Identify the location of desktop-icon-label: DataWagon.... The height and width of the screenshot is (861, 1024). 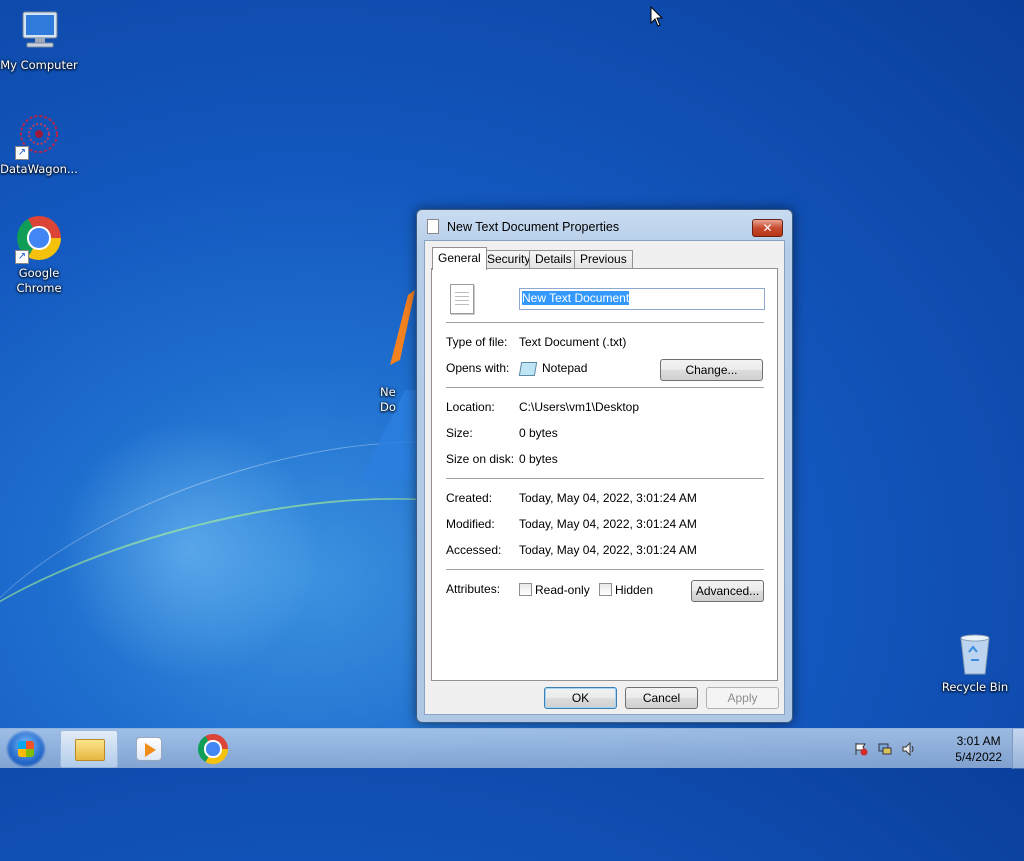
(39, 169).